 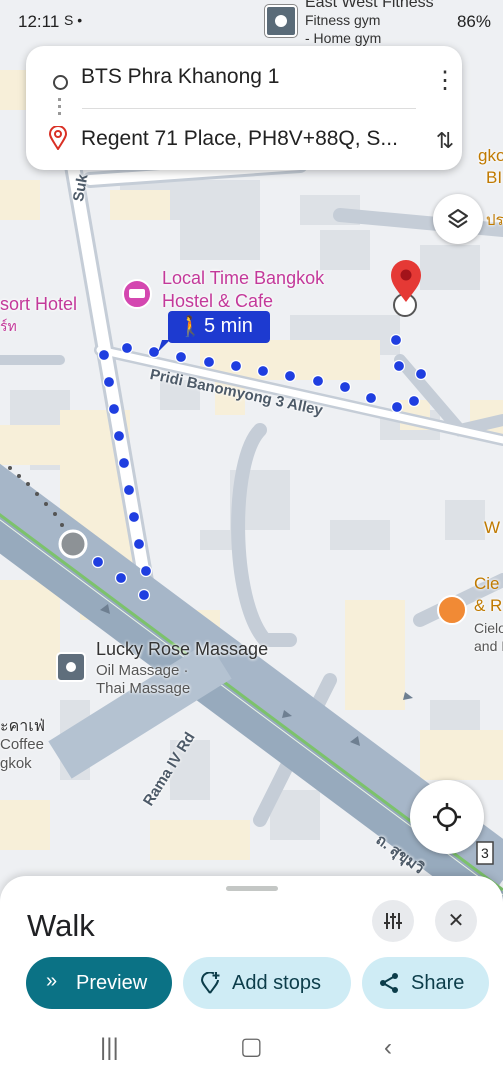 What do you see at coordinates (142, 670) in the screenshot?
I see `poi-massage-line2: Oil Massage ·` at bounding box center [142, 670].